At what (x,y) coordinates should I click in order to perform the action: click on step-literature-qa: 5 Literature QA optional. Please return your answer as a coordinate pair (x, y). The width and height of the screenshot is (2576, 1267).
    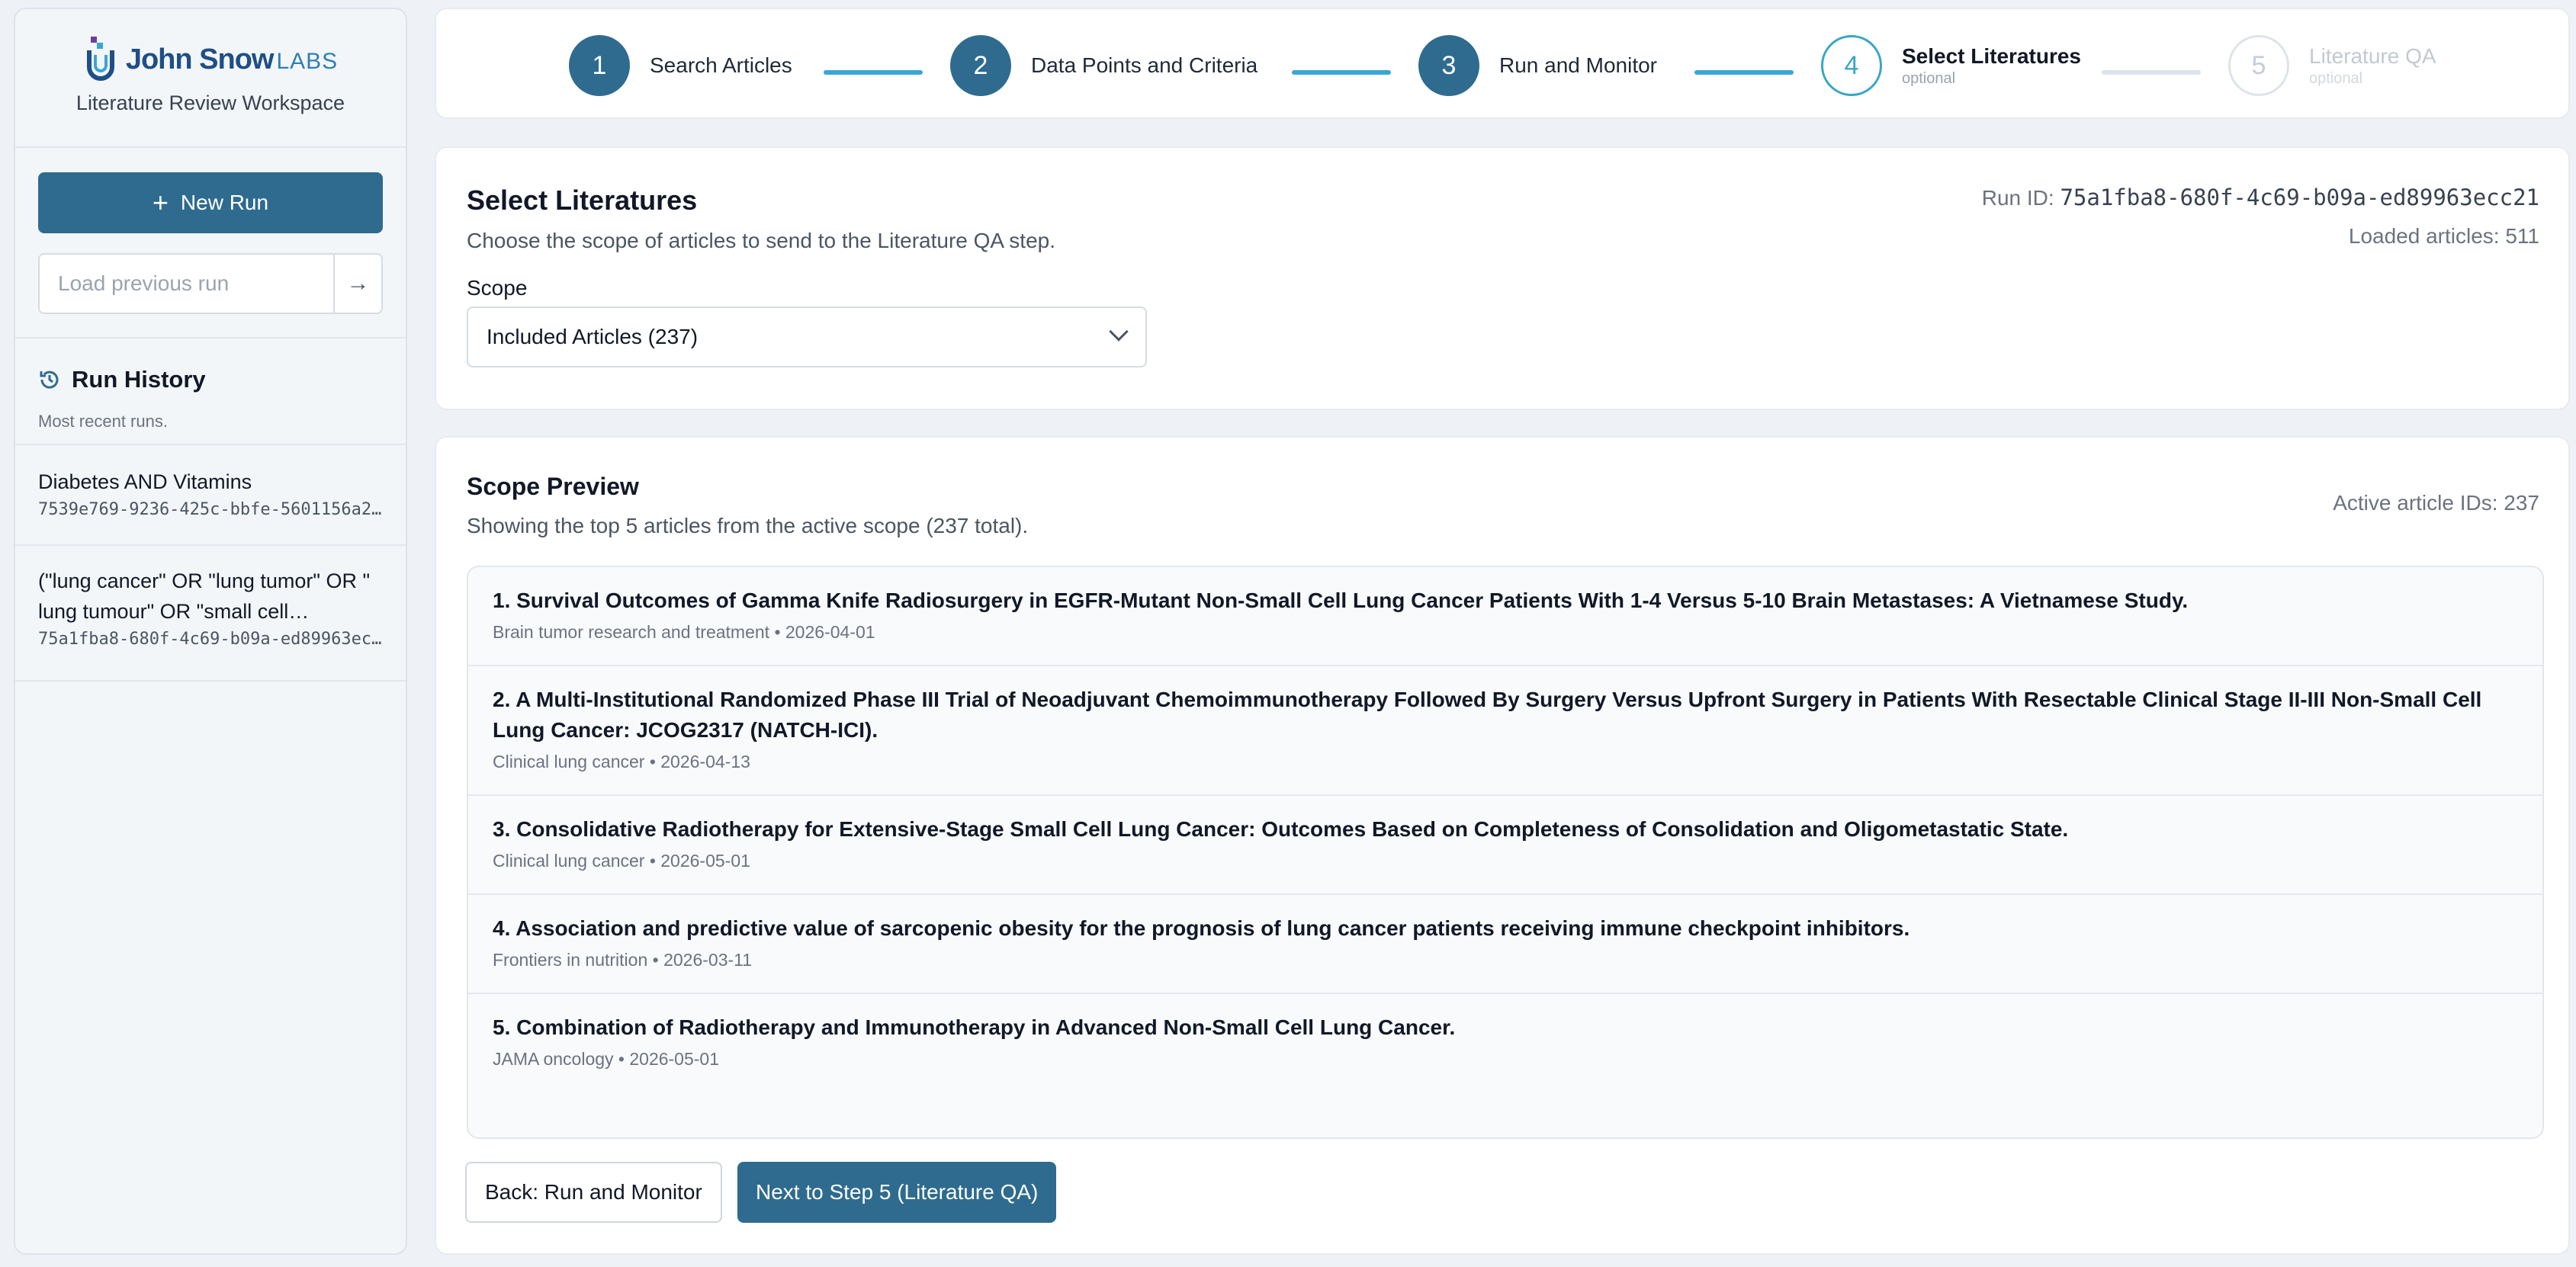
    Looking at the image, I should click on (2332, 66).